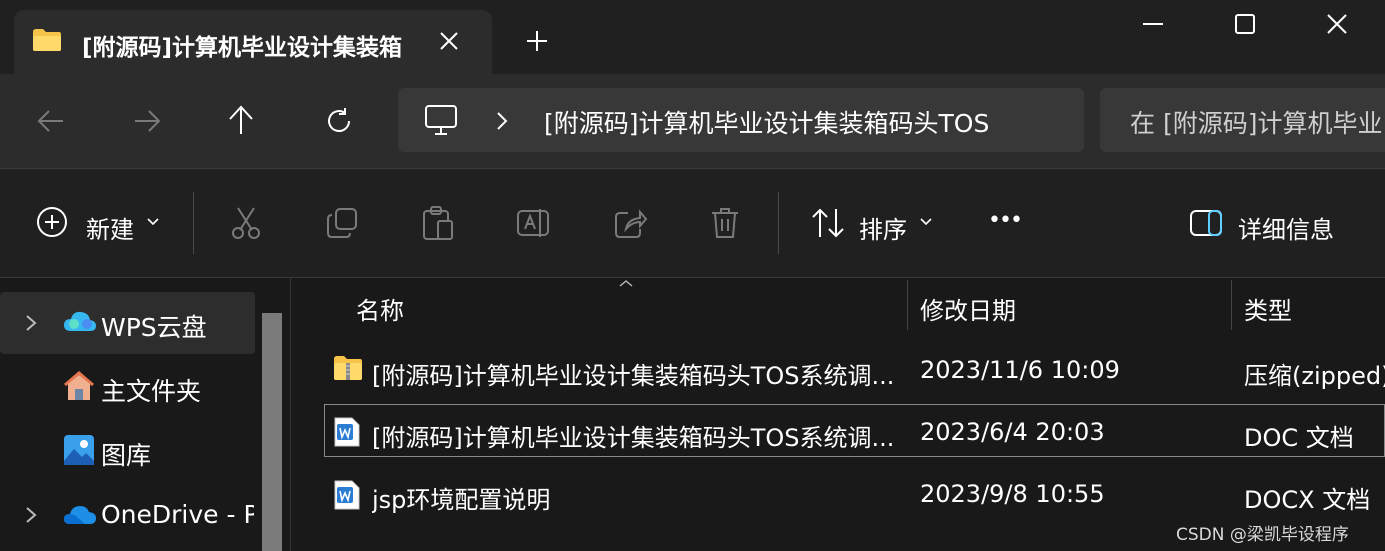 Image resolution: width=1385 pixels, height=551 pixels. I want to click on sidebar-item-label: 图库, so click(126, 455).